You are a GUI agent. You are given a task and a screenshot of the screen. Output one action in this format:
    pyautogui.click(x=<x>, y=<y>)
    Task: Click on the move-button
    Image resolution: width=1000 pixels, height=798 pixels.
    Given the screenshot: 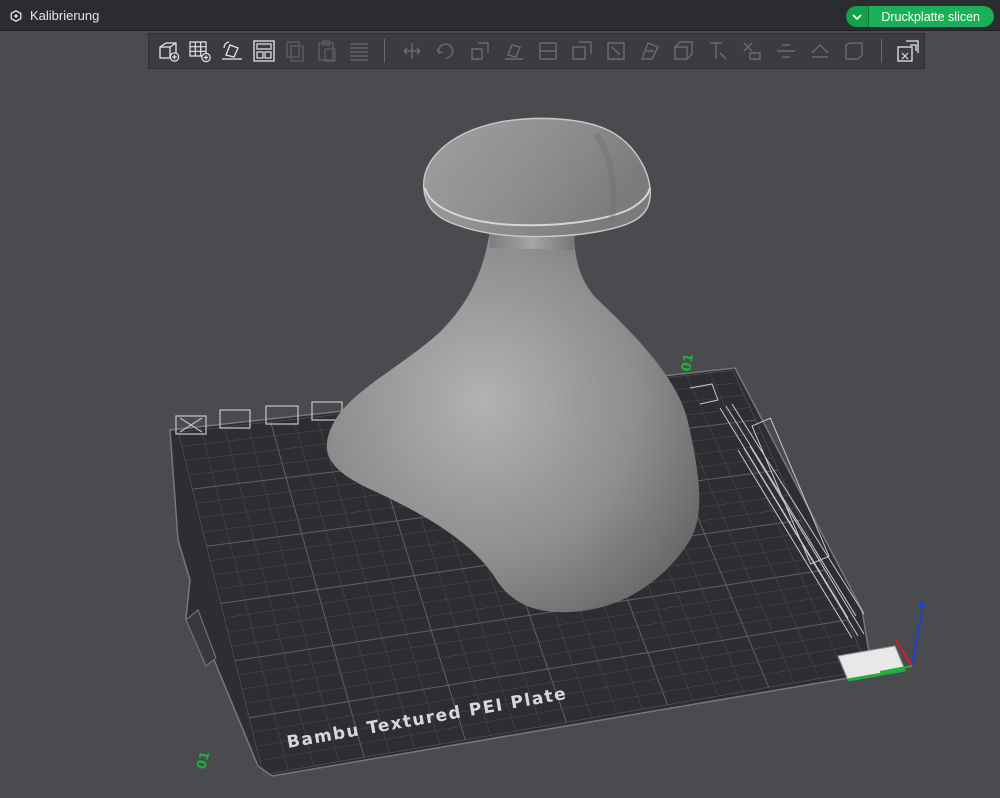 What is the action you would take?
    pyautogui.click(x=412, y=51)
    